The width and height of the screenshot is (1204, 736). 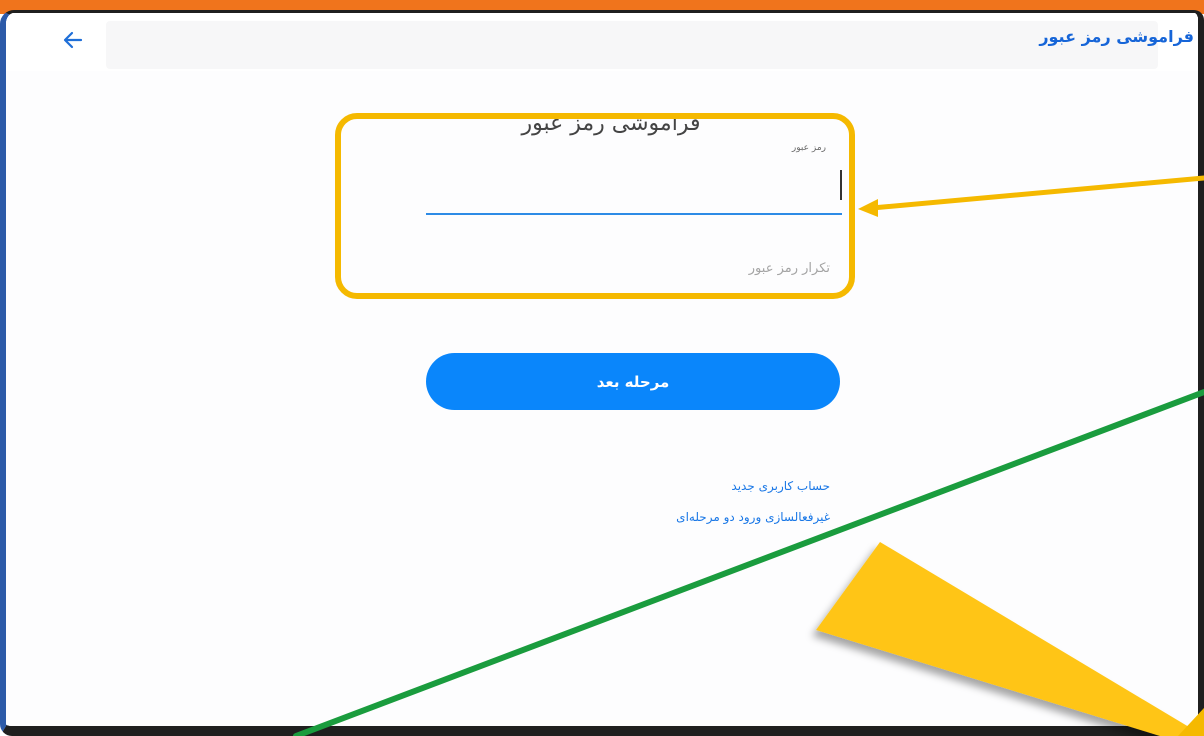 I want to click on app-bar-background, so click(x=632, y=45).